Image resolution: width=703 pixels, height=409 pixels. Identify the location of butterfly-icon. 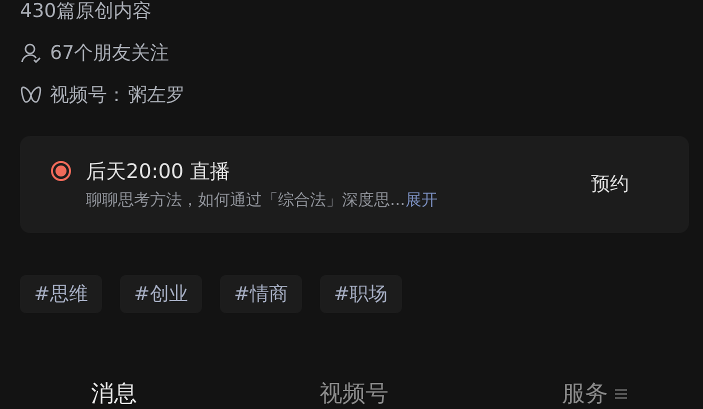
(31, 95).